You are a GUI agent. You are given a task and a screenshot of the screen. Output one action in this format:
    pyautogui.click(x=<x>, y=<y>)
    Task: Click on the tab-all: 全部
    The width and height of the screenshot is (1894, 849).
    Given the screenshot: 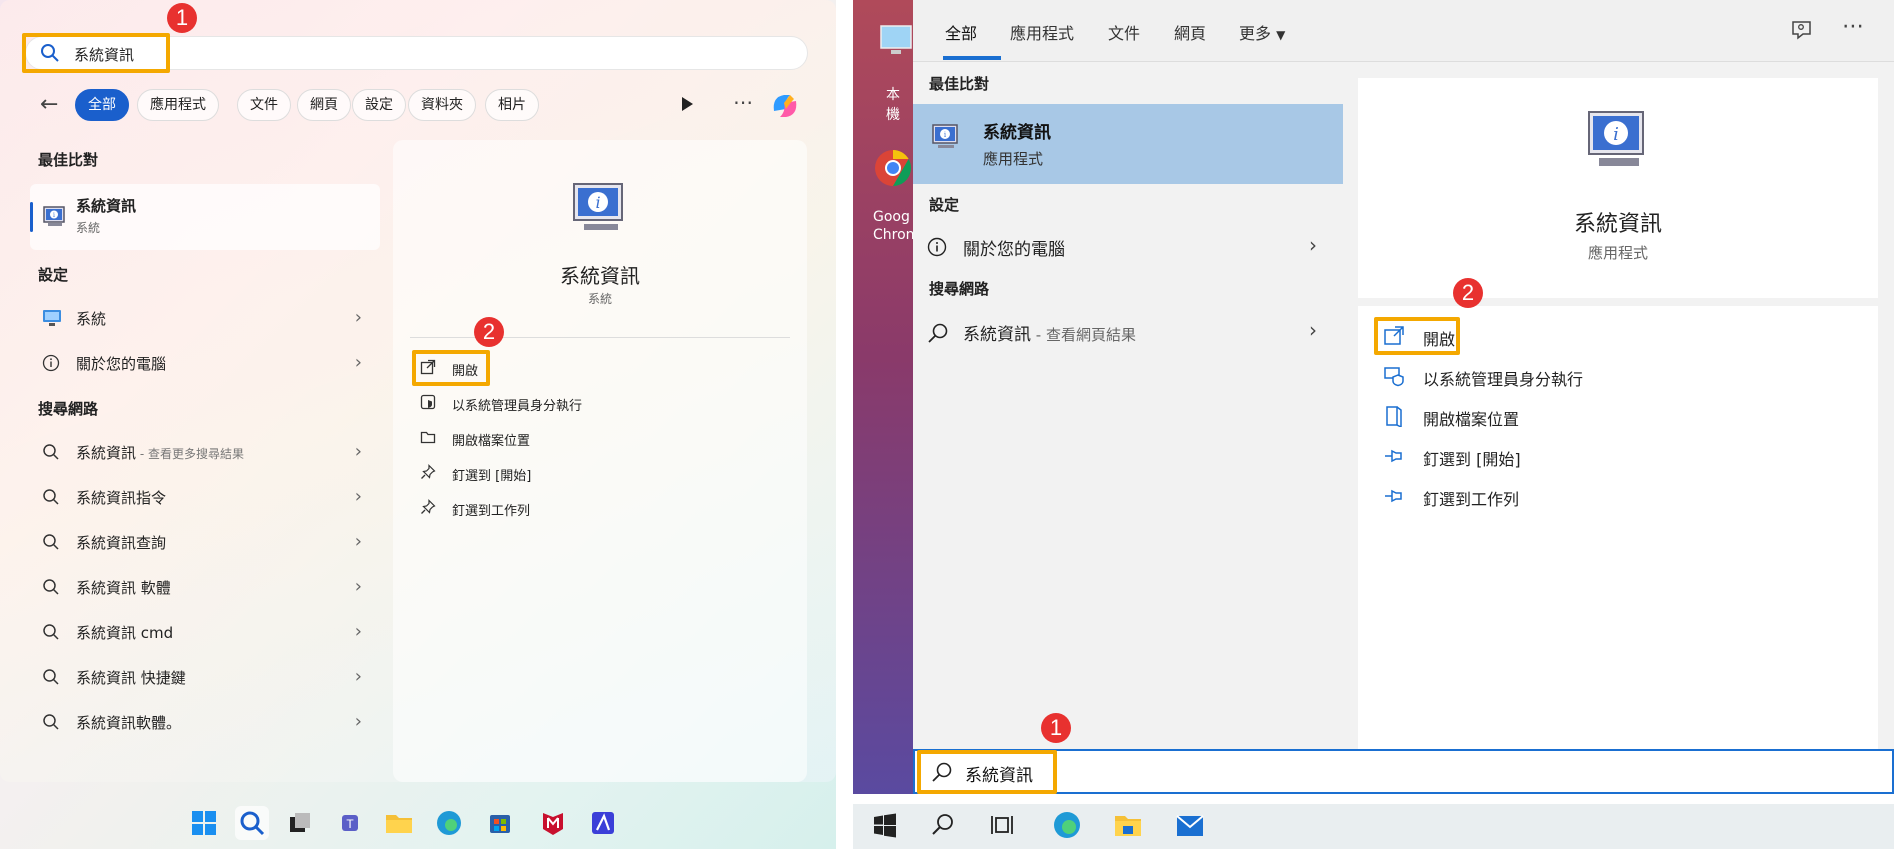 What is the action you would take?
    pyautogui.click(x=961, y=32)
    